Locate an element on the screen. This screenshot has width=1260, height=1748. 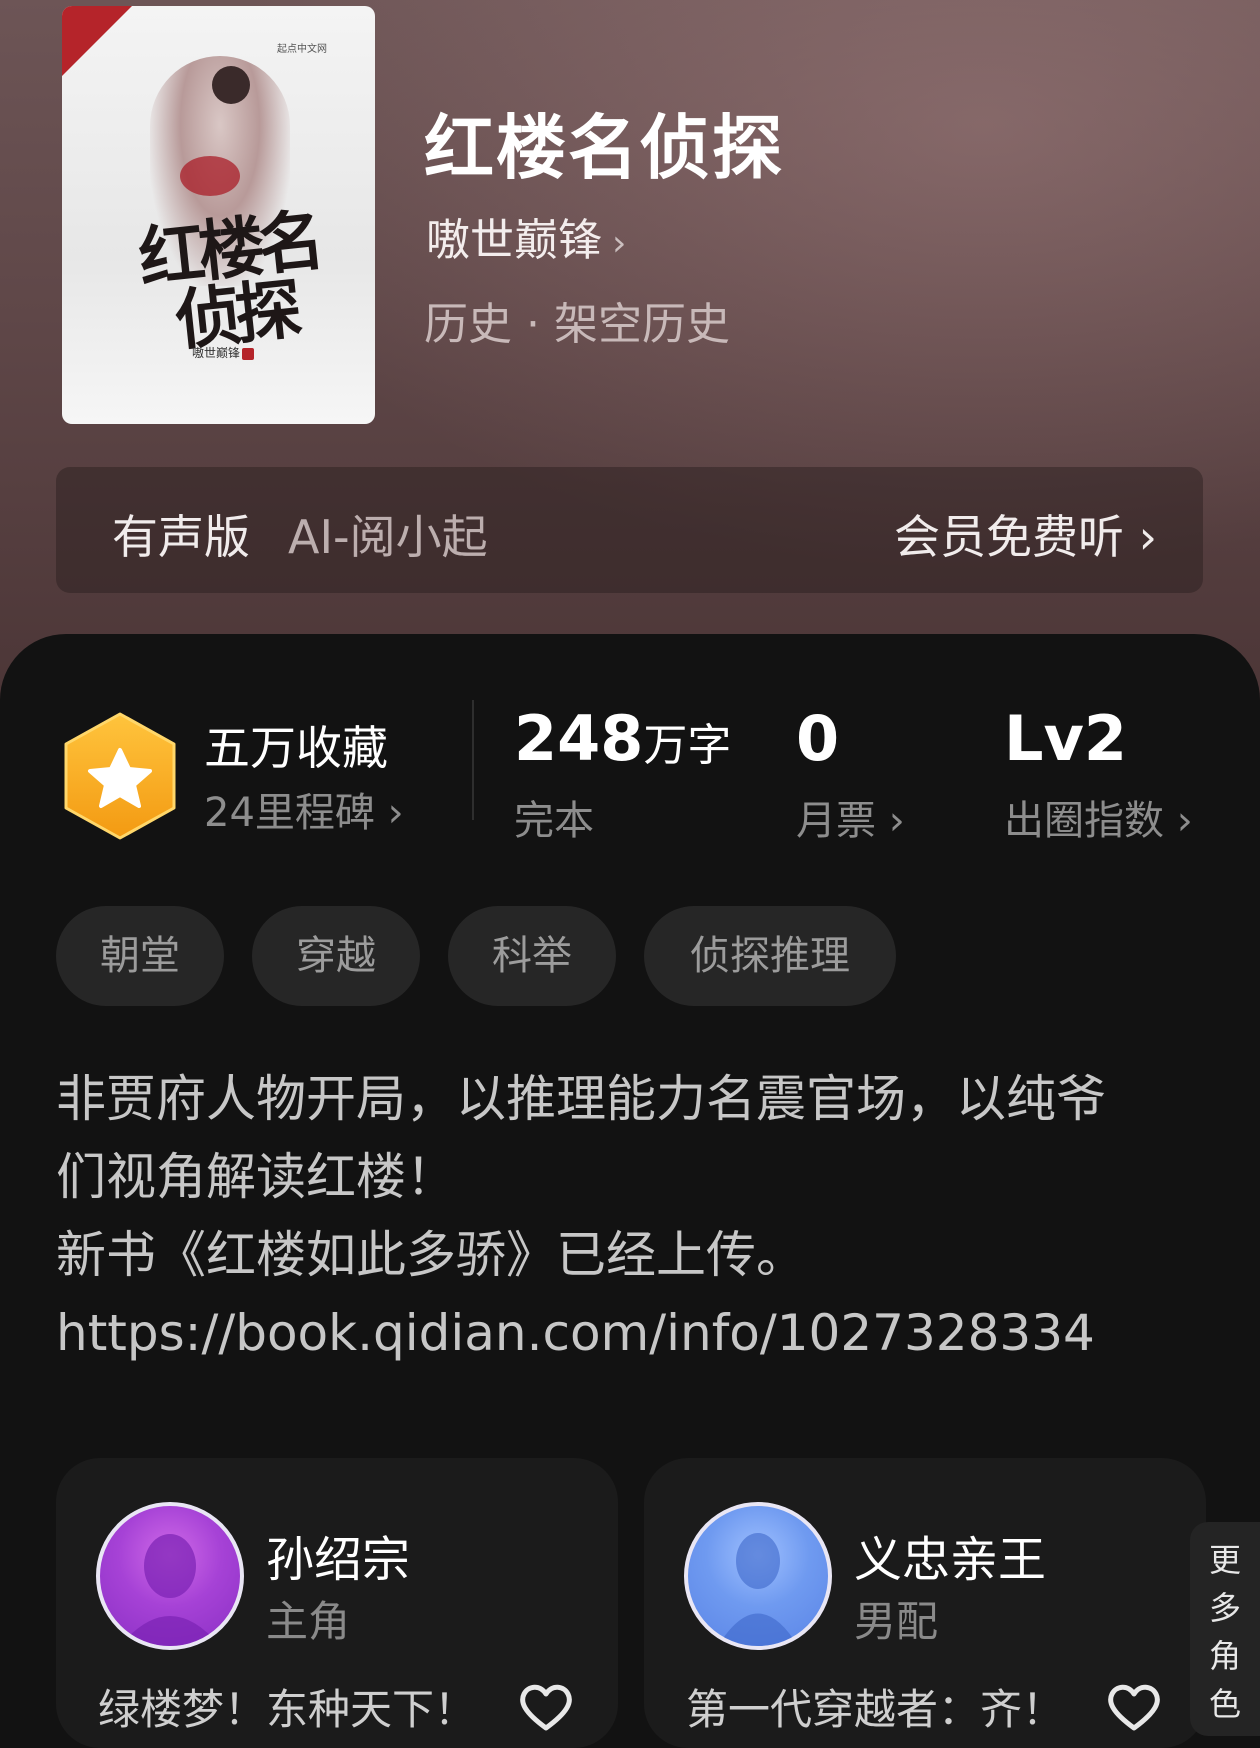
tag-chip: 穿越 is located at coordinates (336, 956).